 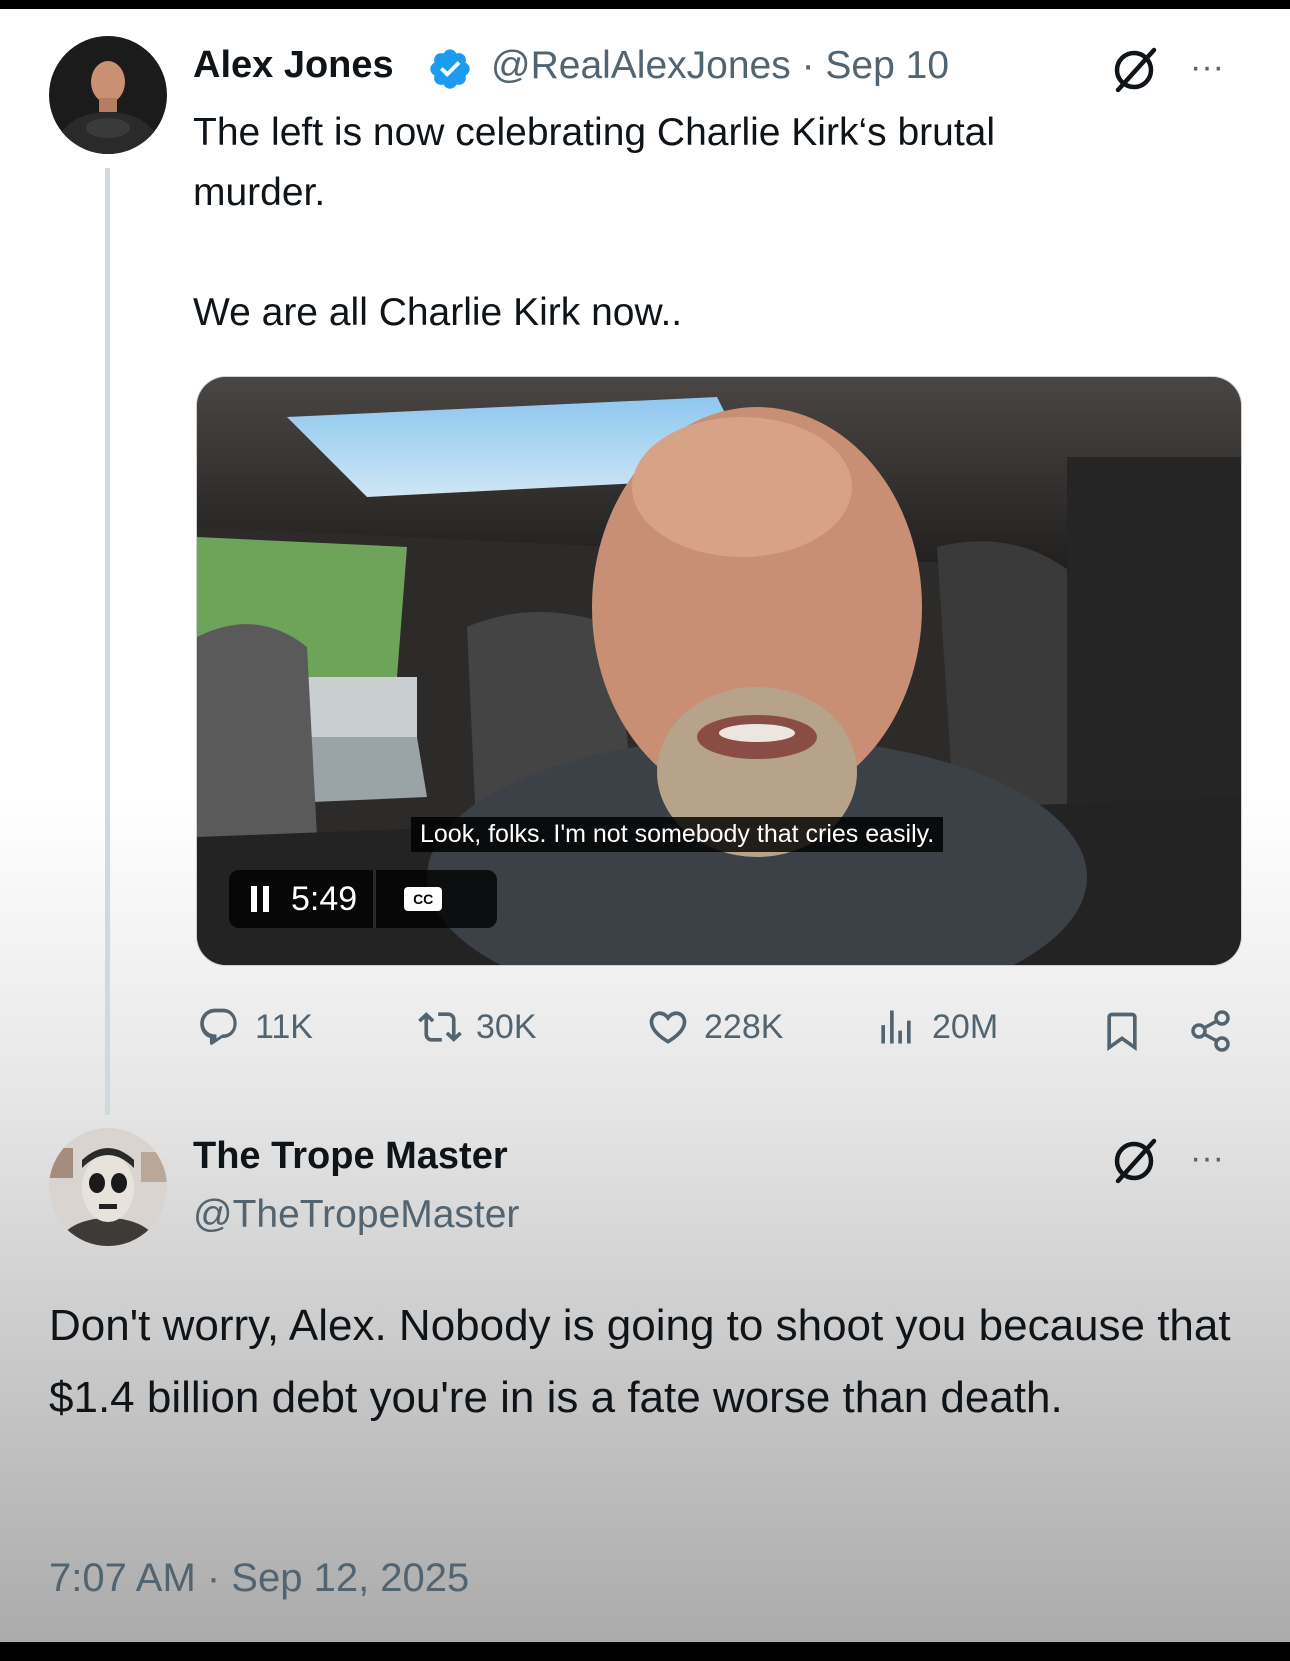 I want to click on trope-master-avatar, so click(x=108, y=1187).